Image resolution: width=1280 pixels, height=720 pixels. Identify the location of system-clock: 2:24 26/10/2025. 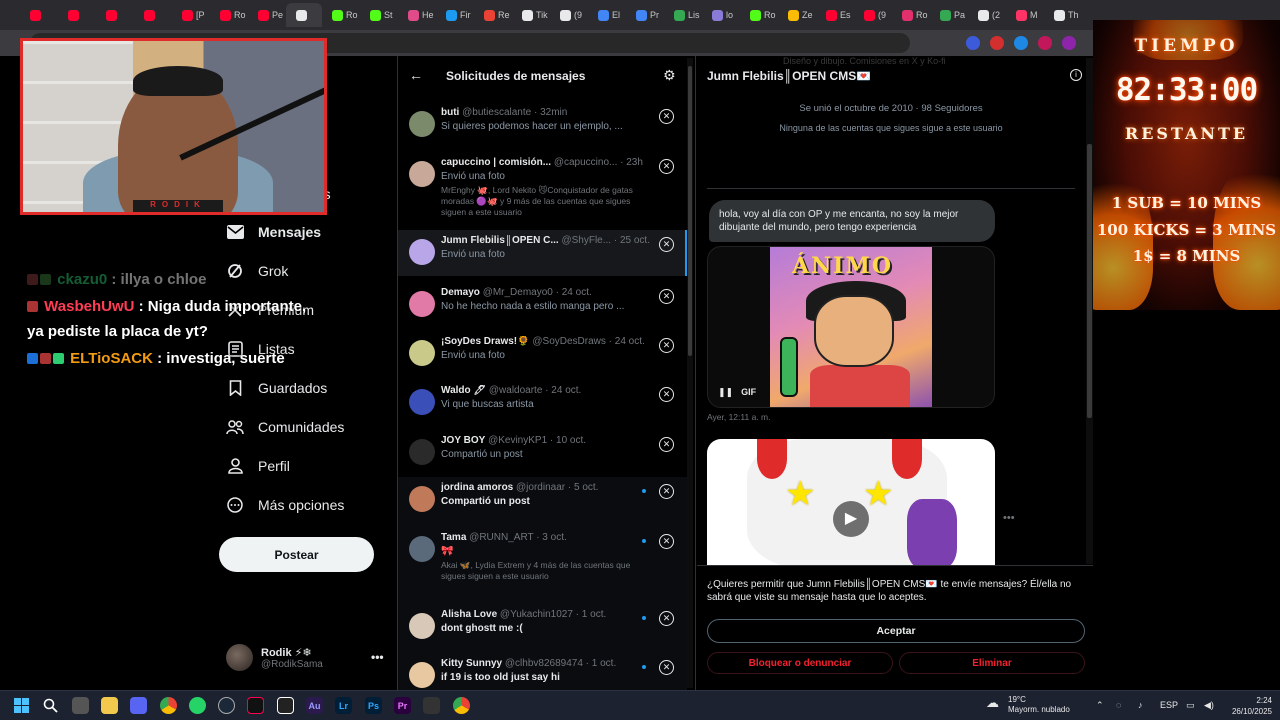
(1247, 706).